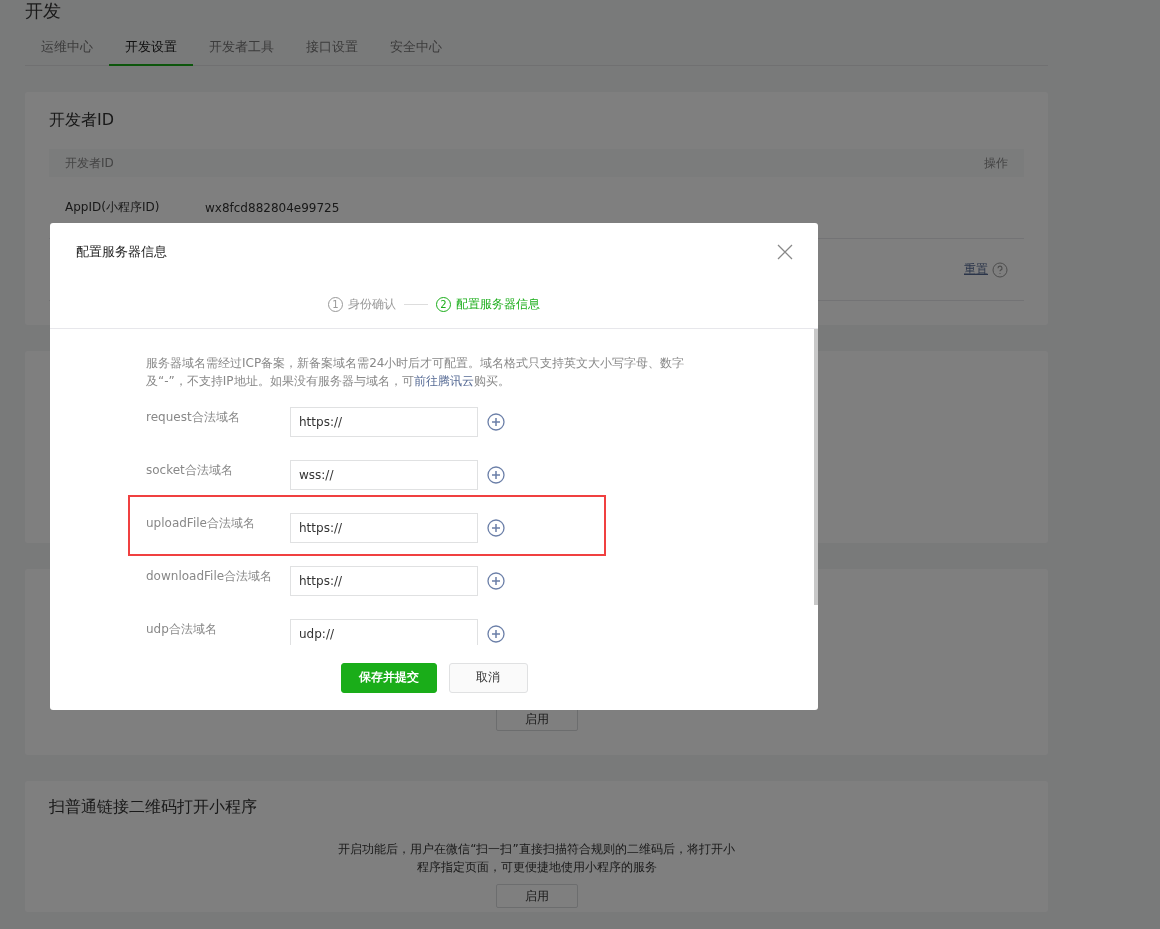 The image size is (1160, 929). What do you see at coordinates (976, 269) in the screenshot?
I see `reset-link: 重置` at bounding box center [976, 269].